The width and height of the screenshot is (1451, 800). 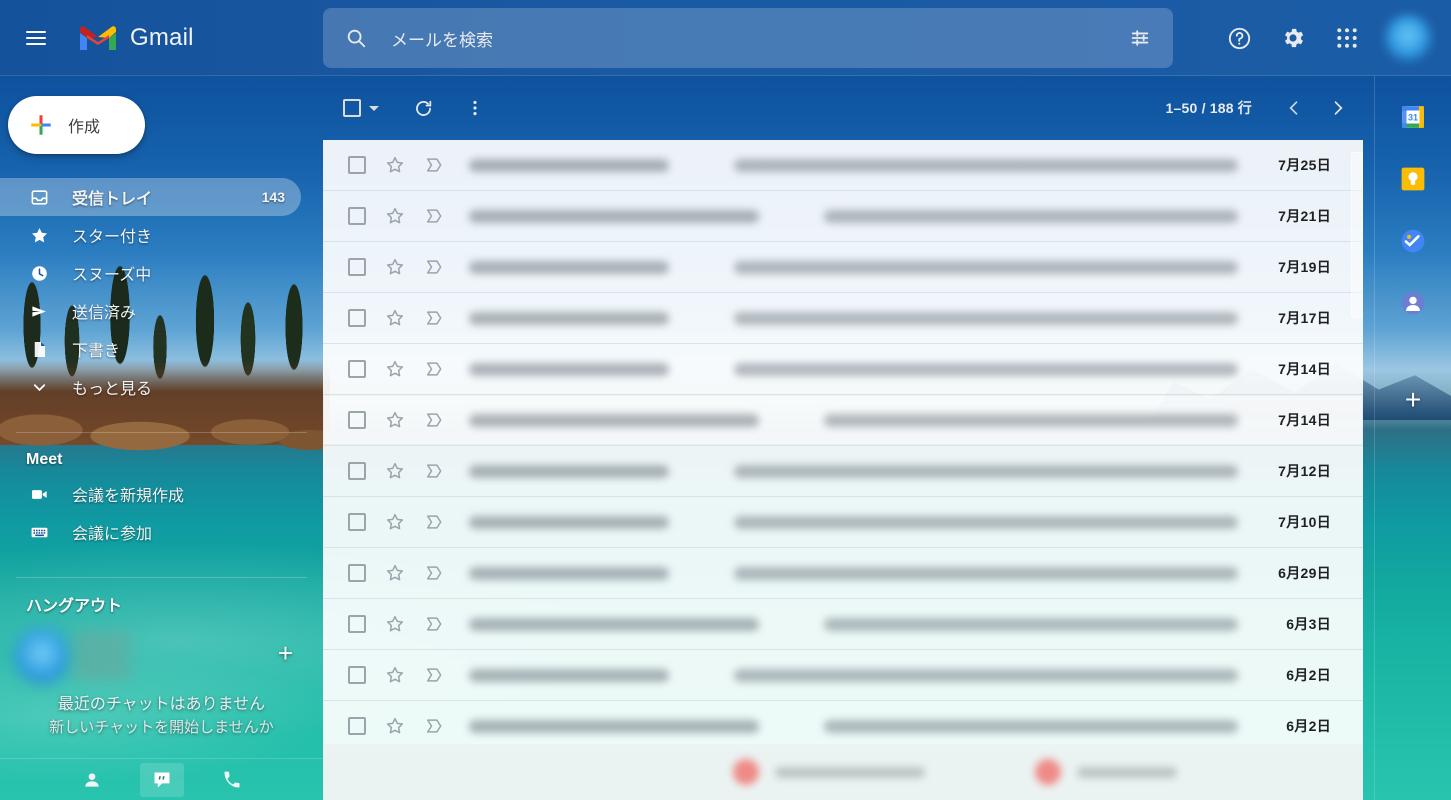 I want to click on table-row: 6月3日, so click(x=843, y=624).